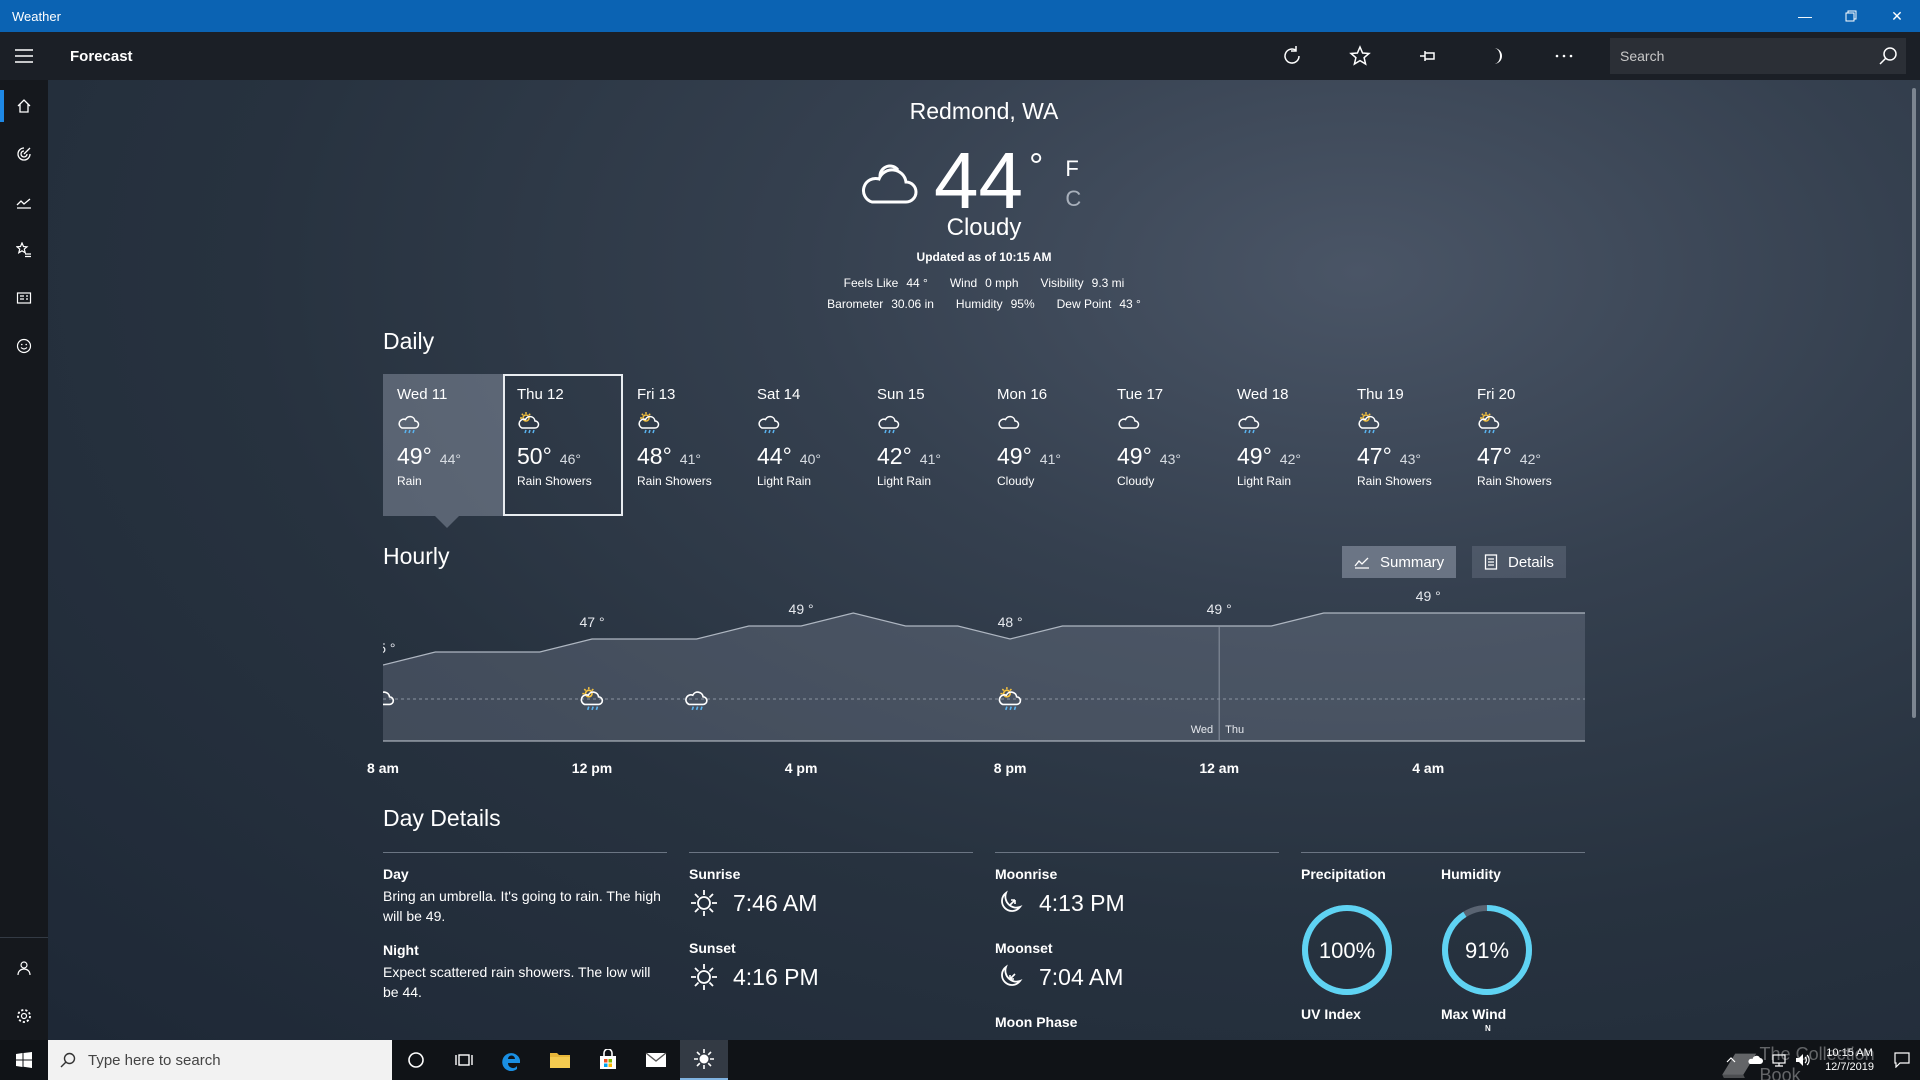 The image size is (1920, 1080). What do you see at coordinates (712, 948) in the screenshot?
I see `sunset-heading: Sunset` at bounding box center [712, 948].